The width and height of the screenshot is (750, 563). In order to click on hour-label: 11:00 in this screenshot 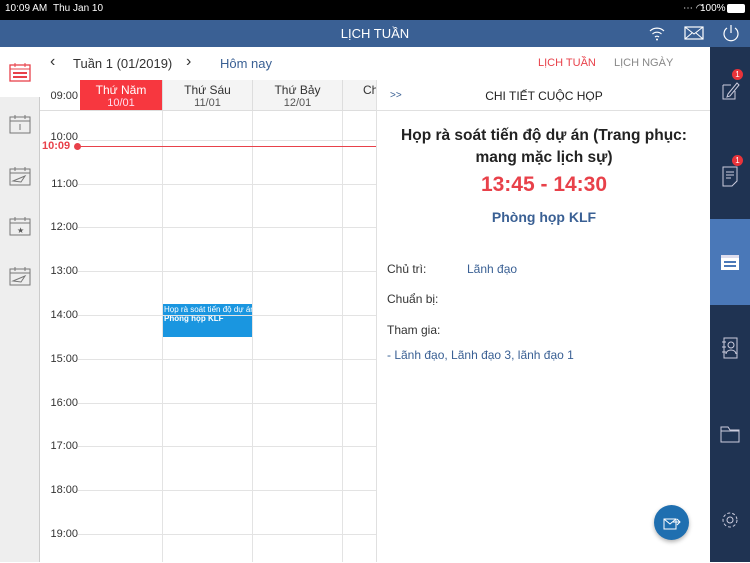, I will do `click(64, 183)`.